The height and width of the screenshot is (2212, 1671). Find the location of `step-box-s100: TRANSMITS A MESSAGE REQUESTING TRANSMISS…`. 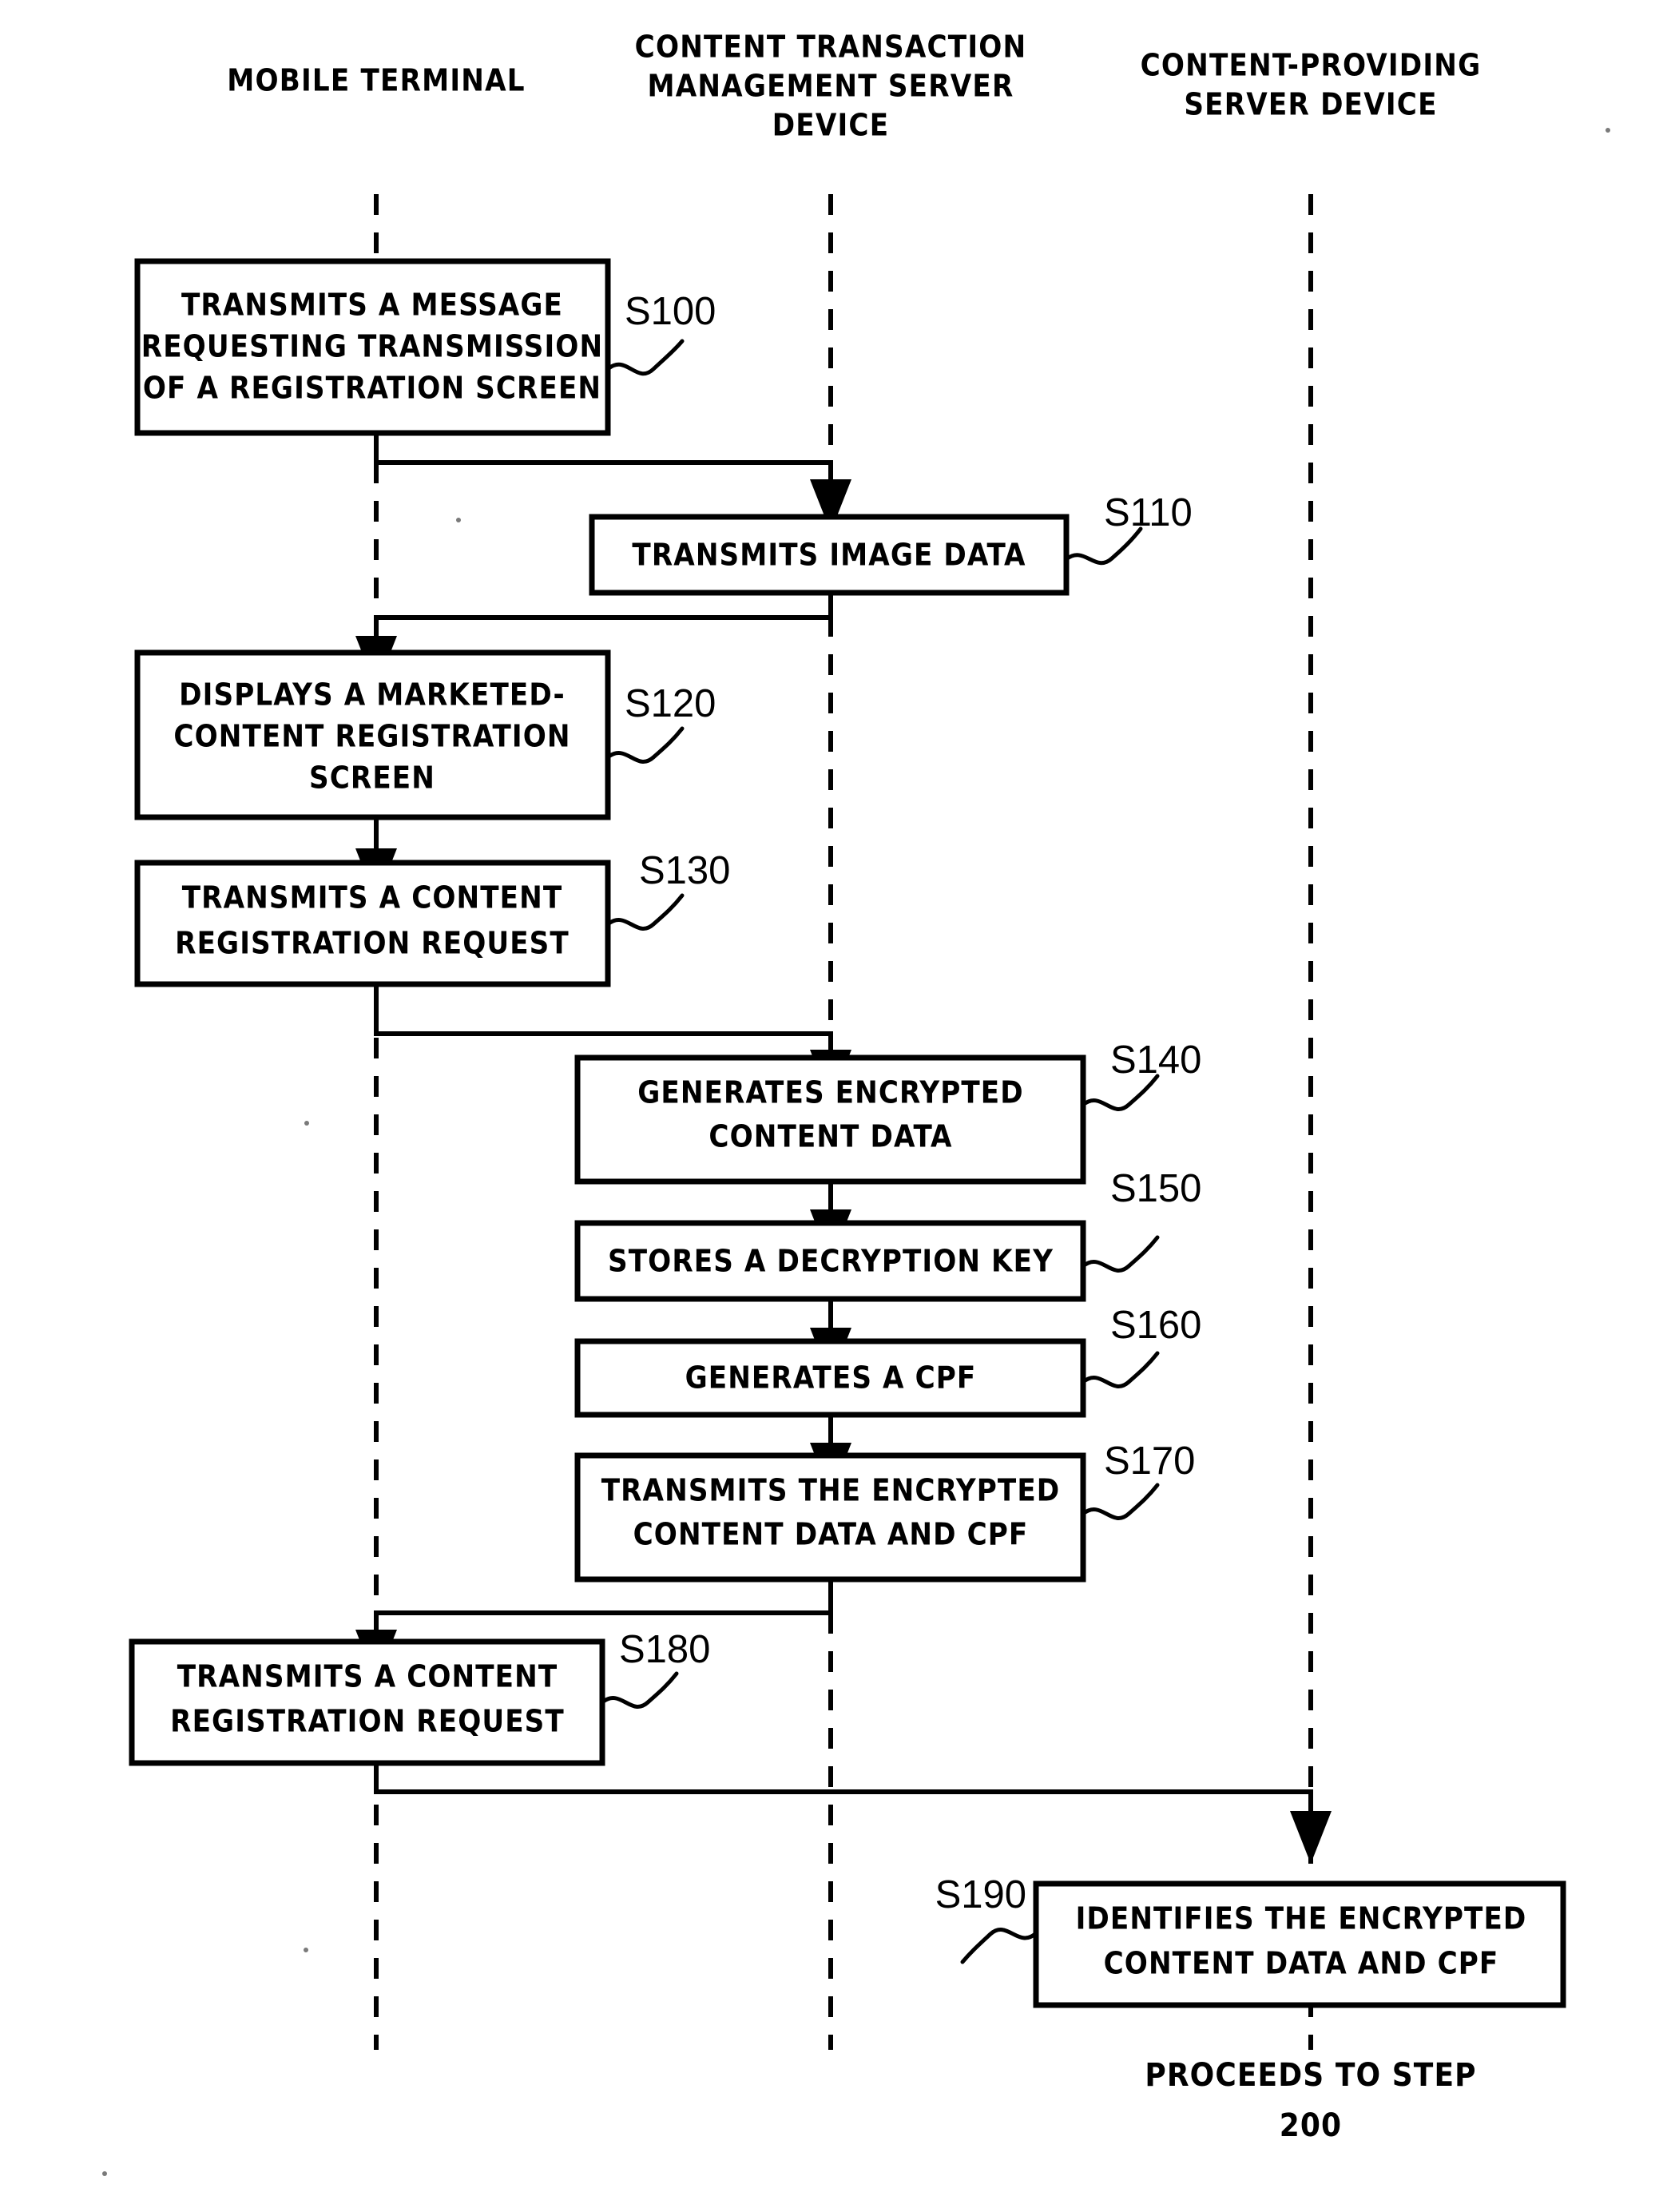

step-box-s100: TRANSMITS A MESSAGE REQUESTING TRANSMISS… is located at coordinates (425, 347).